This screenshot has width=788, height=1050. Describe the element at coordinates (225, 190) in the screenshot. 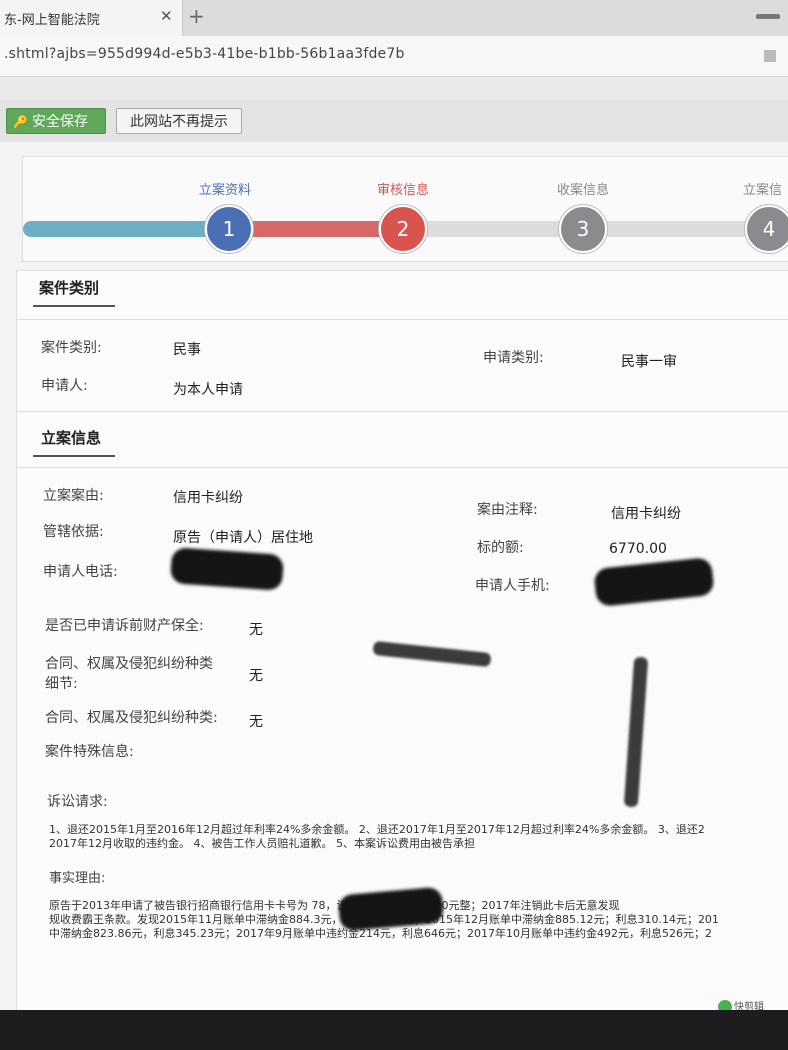

I see `step-label-1: 立案资料` at that location.